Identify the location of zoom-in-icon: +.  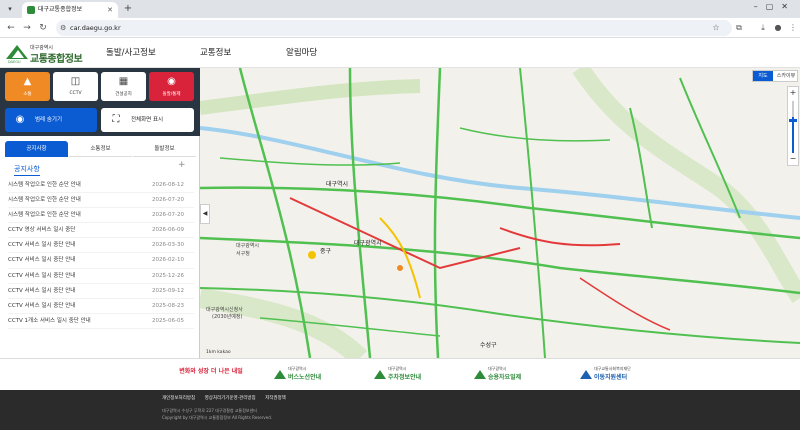
(793, 93).